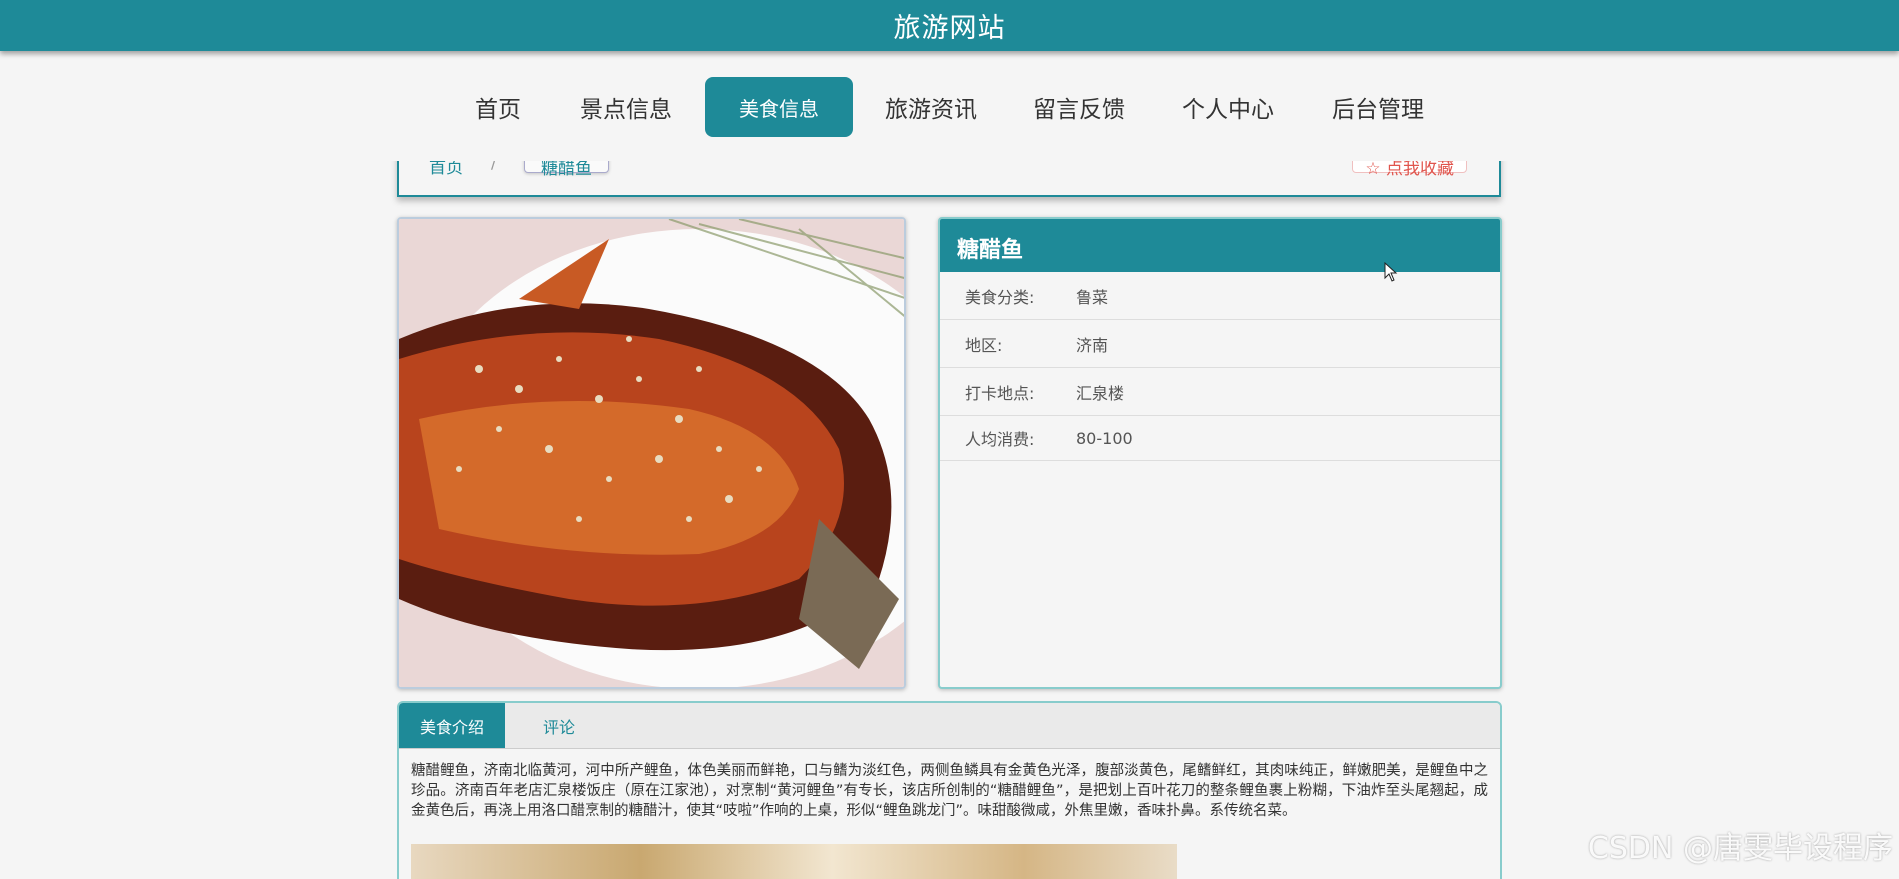 This screenshot has width=1899, height=879. Describe the element at coordinates (931, 107) in the screenshot. I see `nav-item-news: 旅游资讯` at that location.